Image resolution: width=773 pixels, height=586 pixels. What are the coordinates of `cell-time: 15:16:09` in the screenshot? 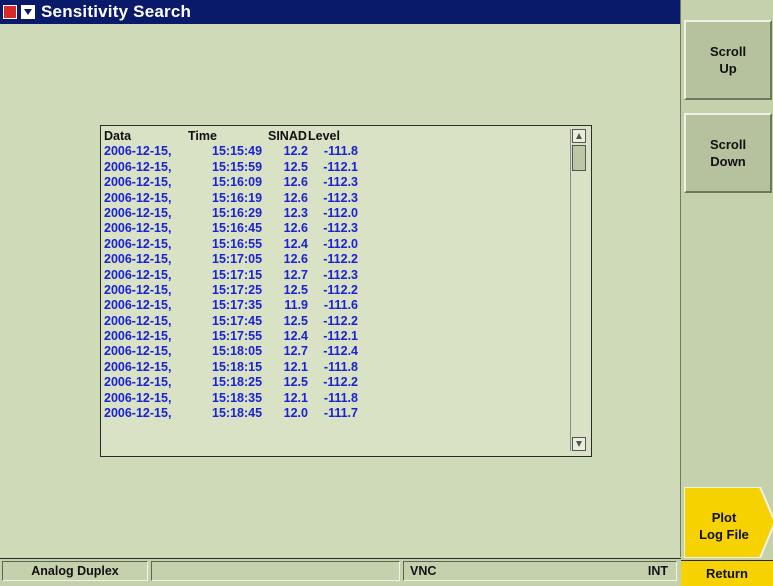 It's located at (237, 182).